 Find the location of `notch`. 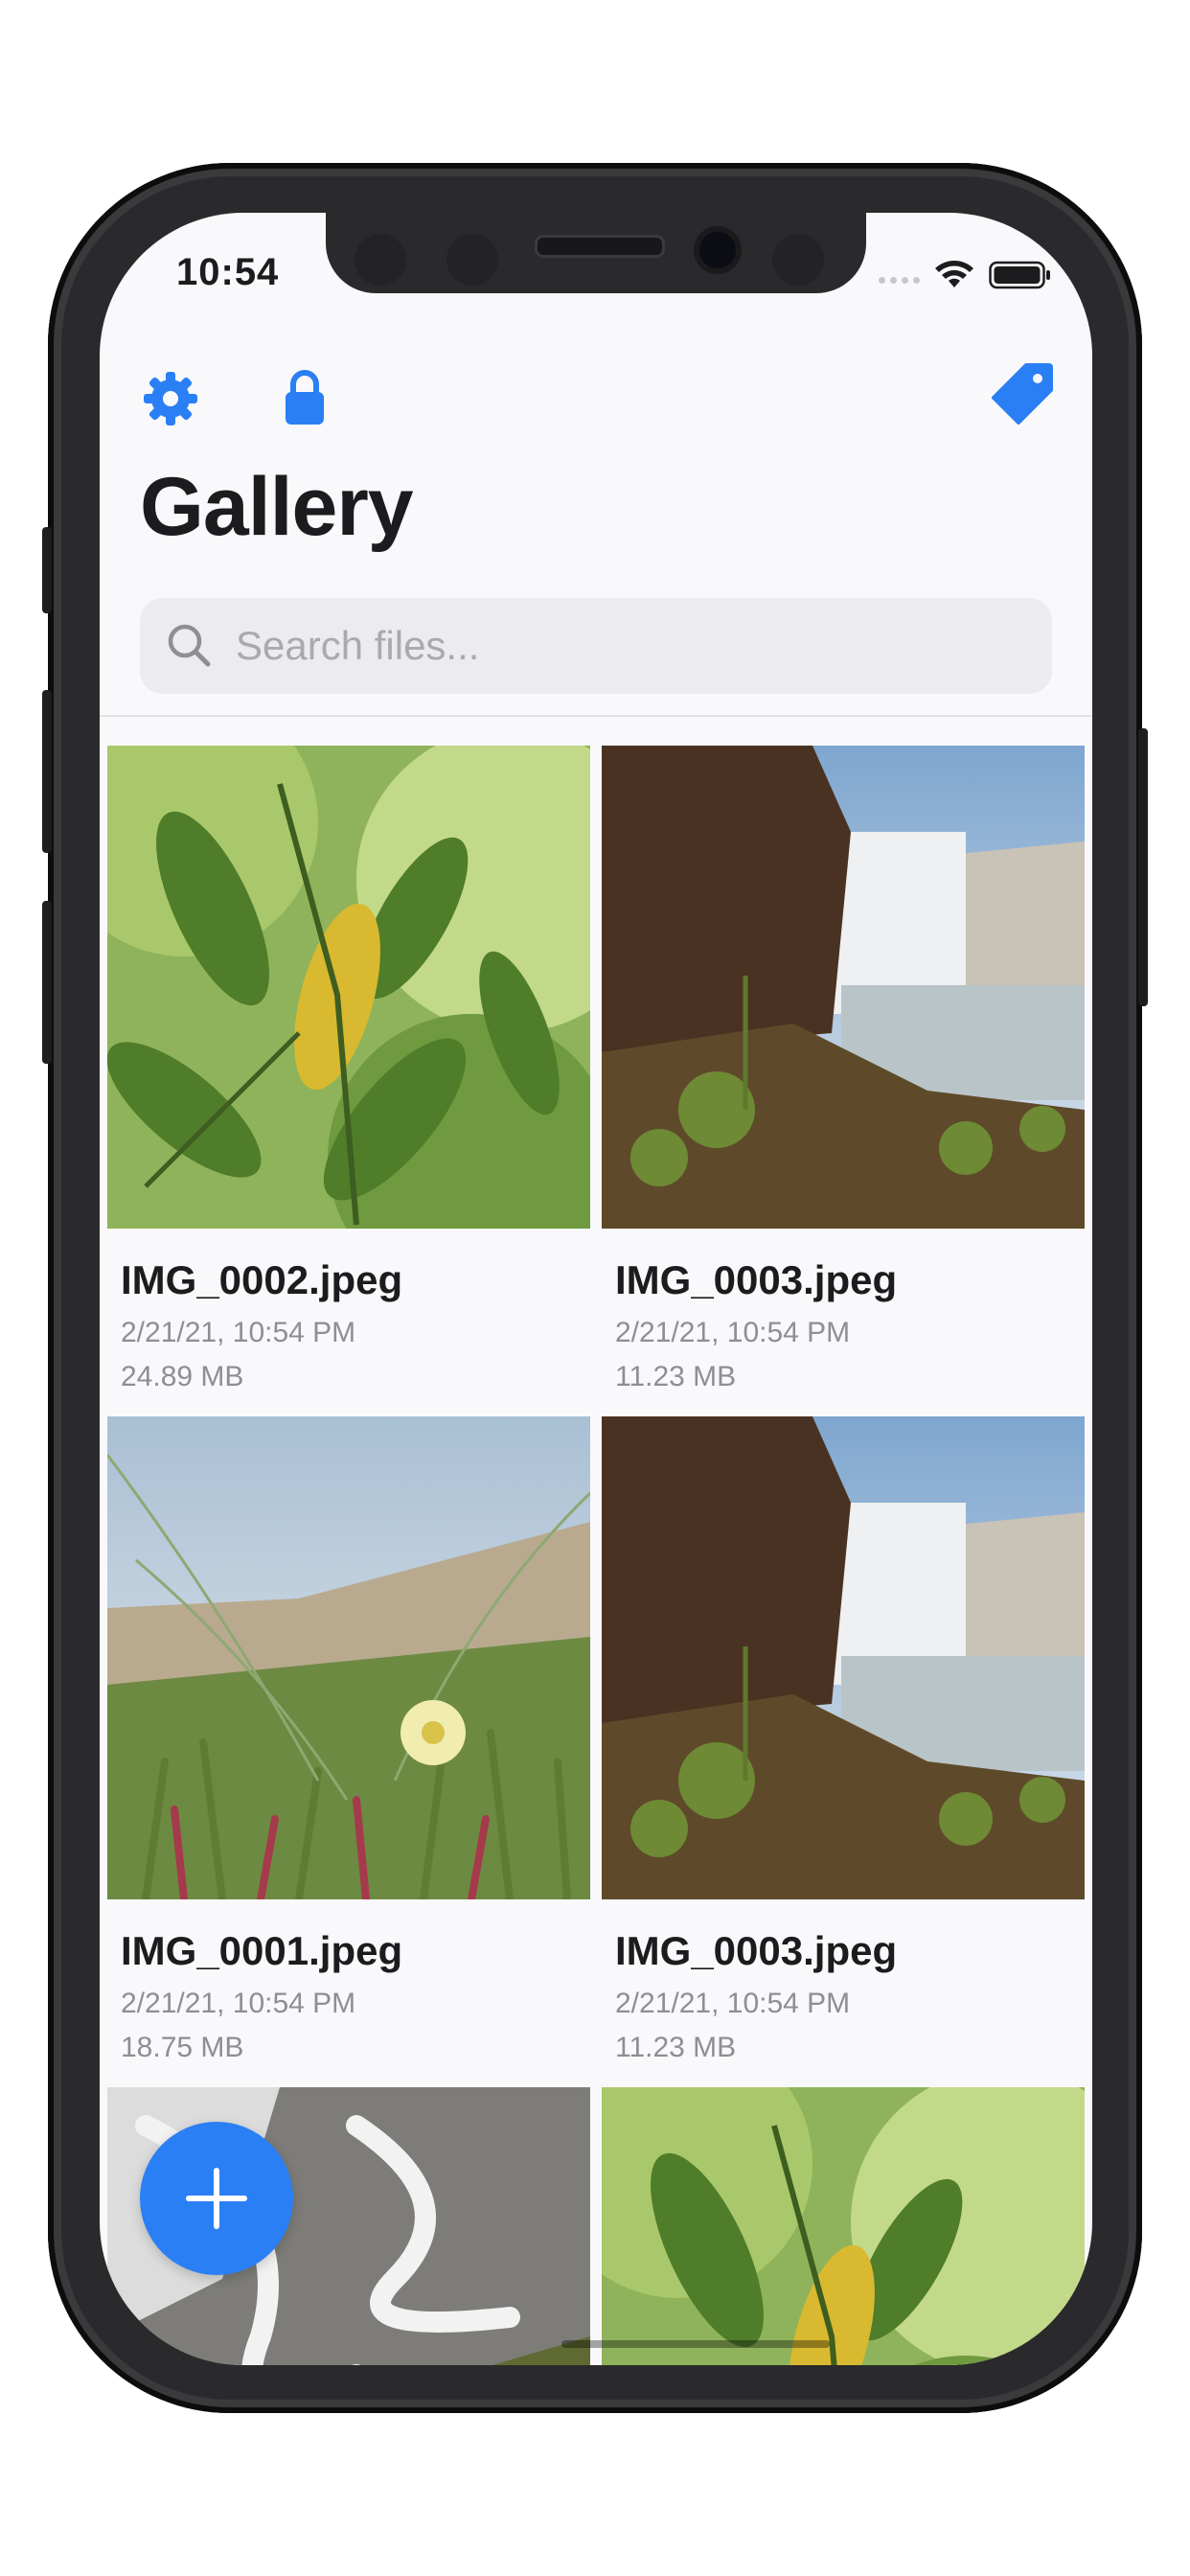

notch is located at coordinates (596, 253).